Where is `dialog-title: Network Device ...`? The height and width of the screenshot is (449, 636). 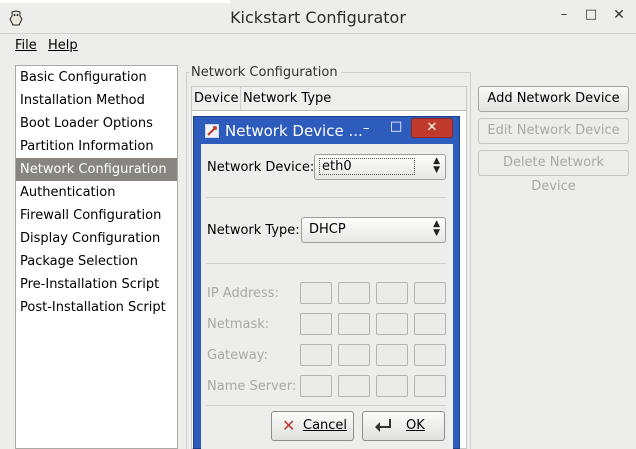 dialog-title: Network Device ... is located at coordinates (294, 131).